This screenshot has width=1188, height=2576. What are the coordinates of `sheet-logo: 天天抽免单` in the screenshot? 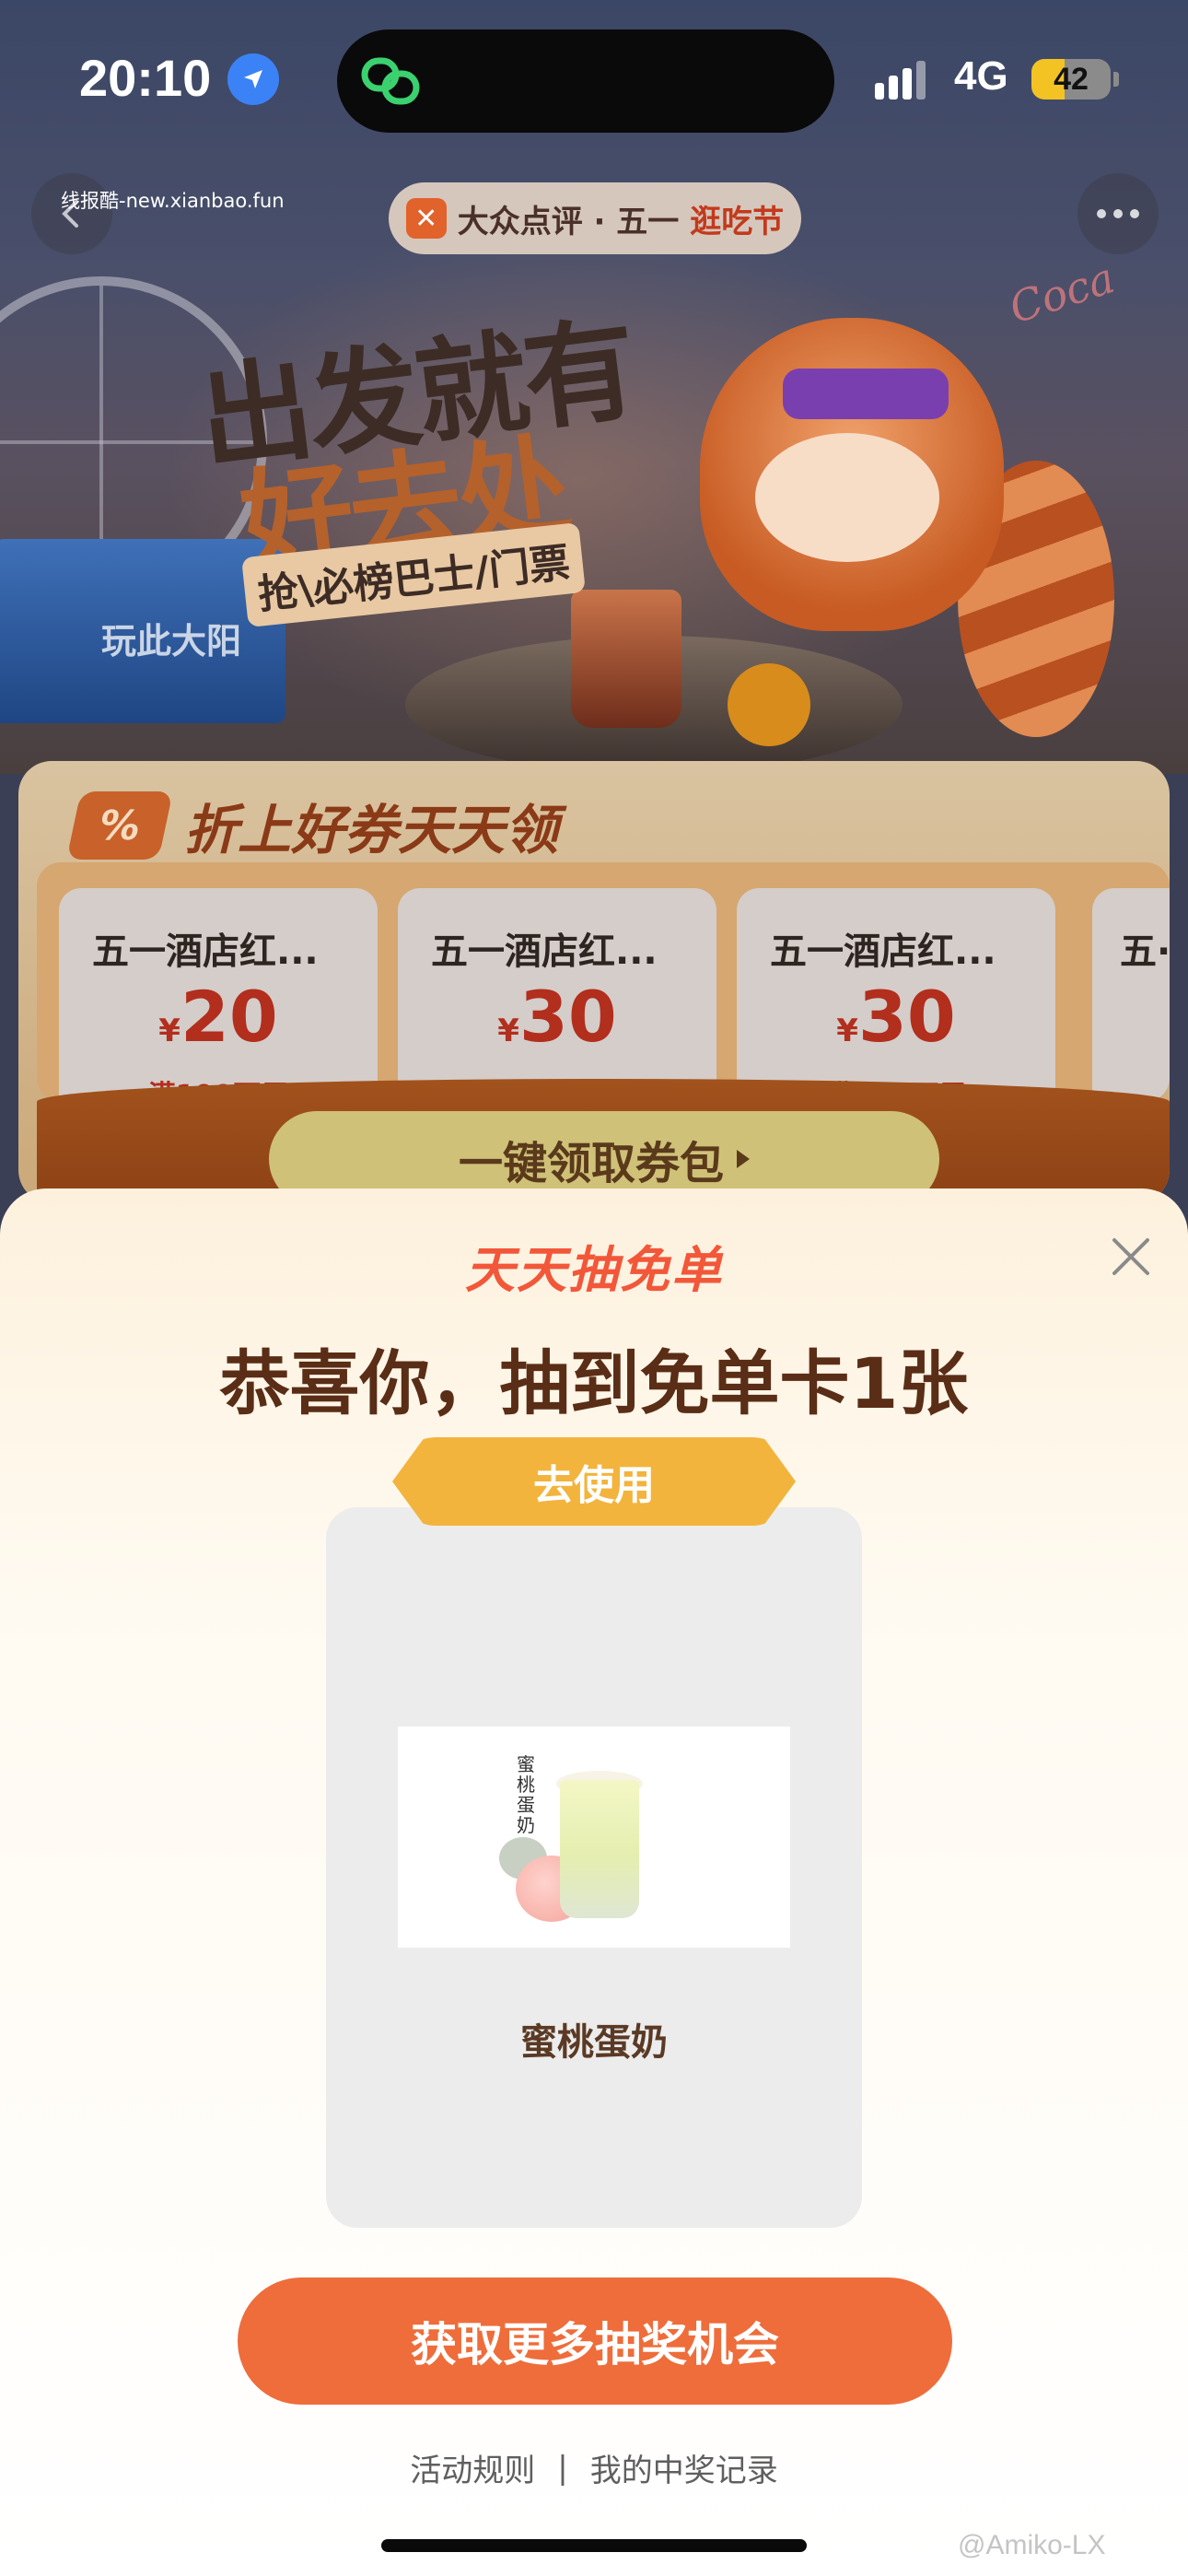 It's located at (594, 1270).